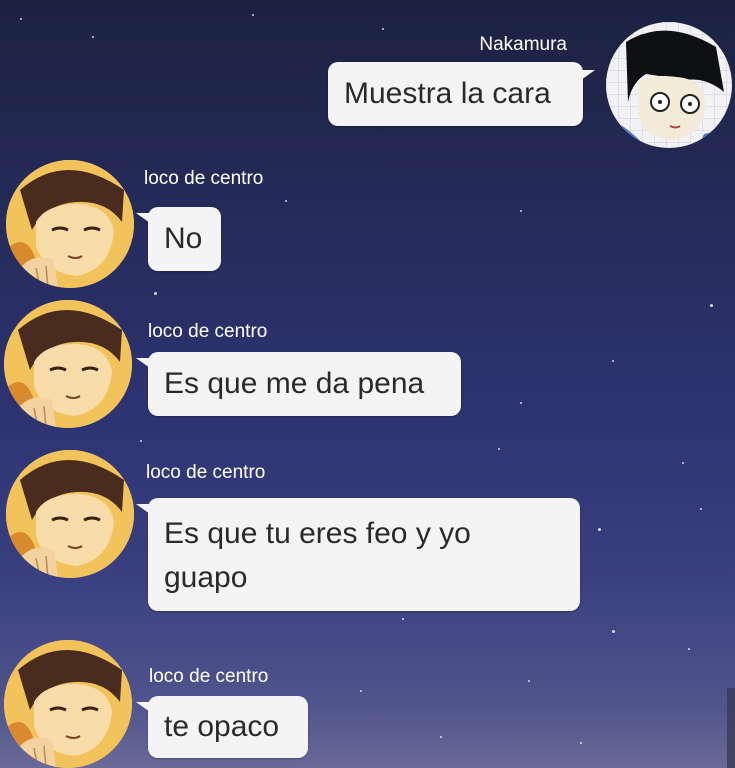 The width and height of the screenshot is (735, 768). What do you see at coordinates (317, 533) in the screenshot?
I see `message-text-line: Es que tu eres feo y yo` at bounding box center [317, 533].